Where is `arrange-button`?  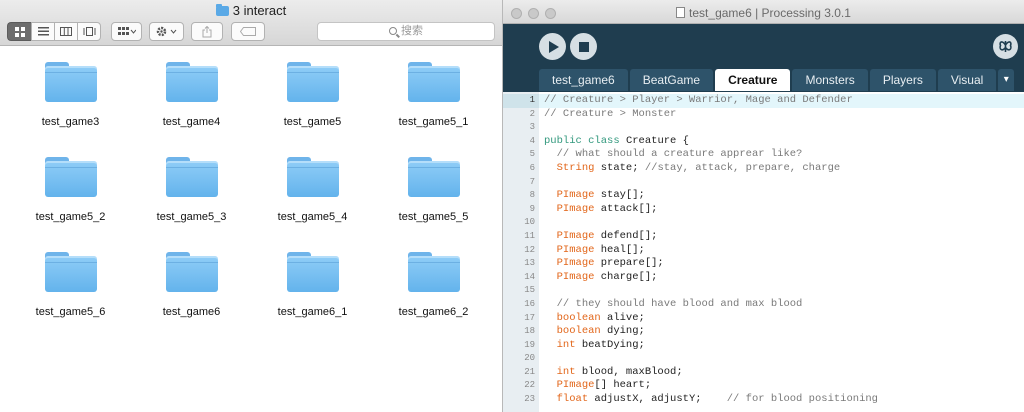 arrange-button is located at coordinates (126, 31).